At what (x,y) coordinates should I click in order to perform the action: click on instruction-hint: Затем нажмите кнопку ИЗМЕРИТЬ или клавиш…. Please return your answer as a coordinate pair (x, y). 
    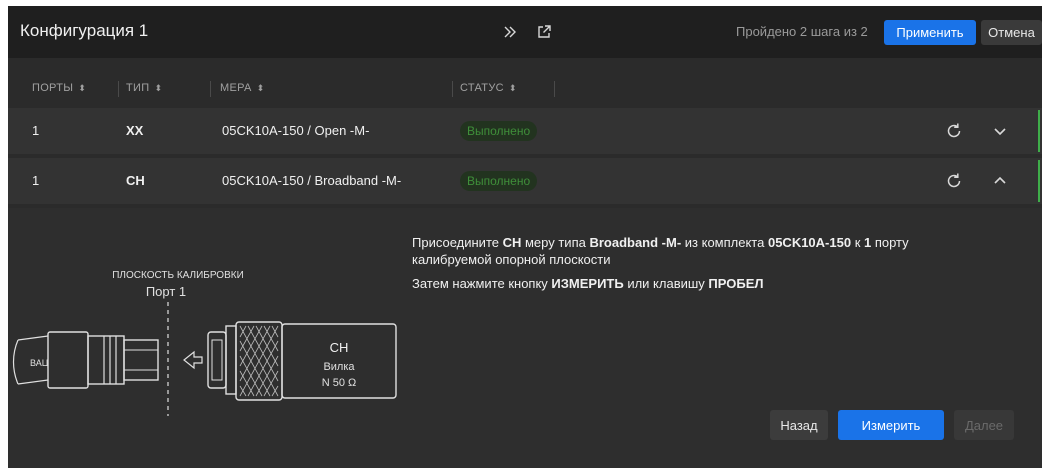
    Looking at the image, I should click on (588, 283).